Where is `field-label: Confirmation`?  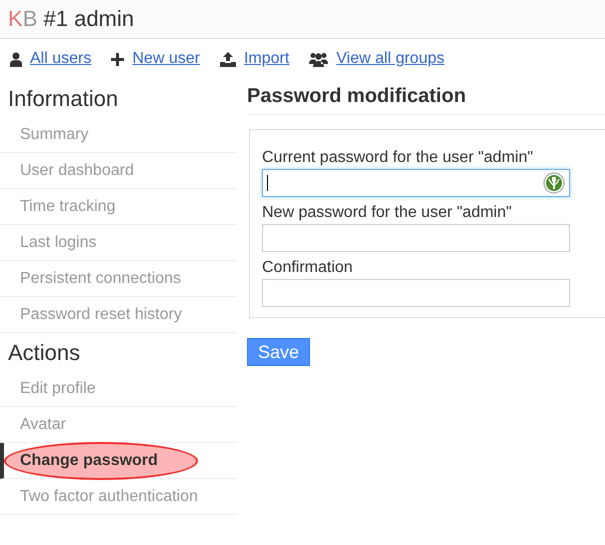
field-label: Confirmation is located at coordinates (308, 268).